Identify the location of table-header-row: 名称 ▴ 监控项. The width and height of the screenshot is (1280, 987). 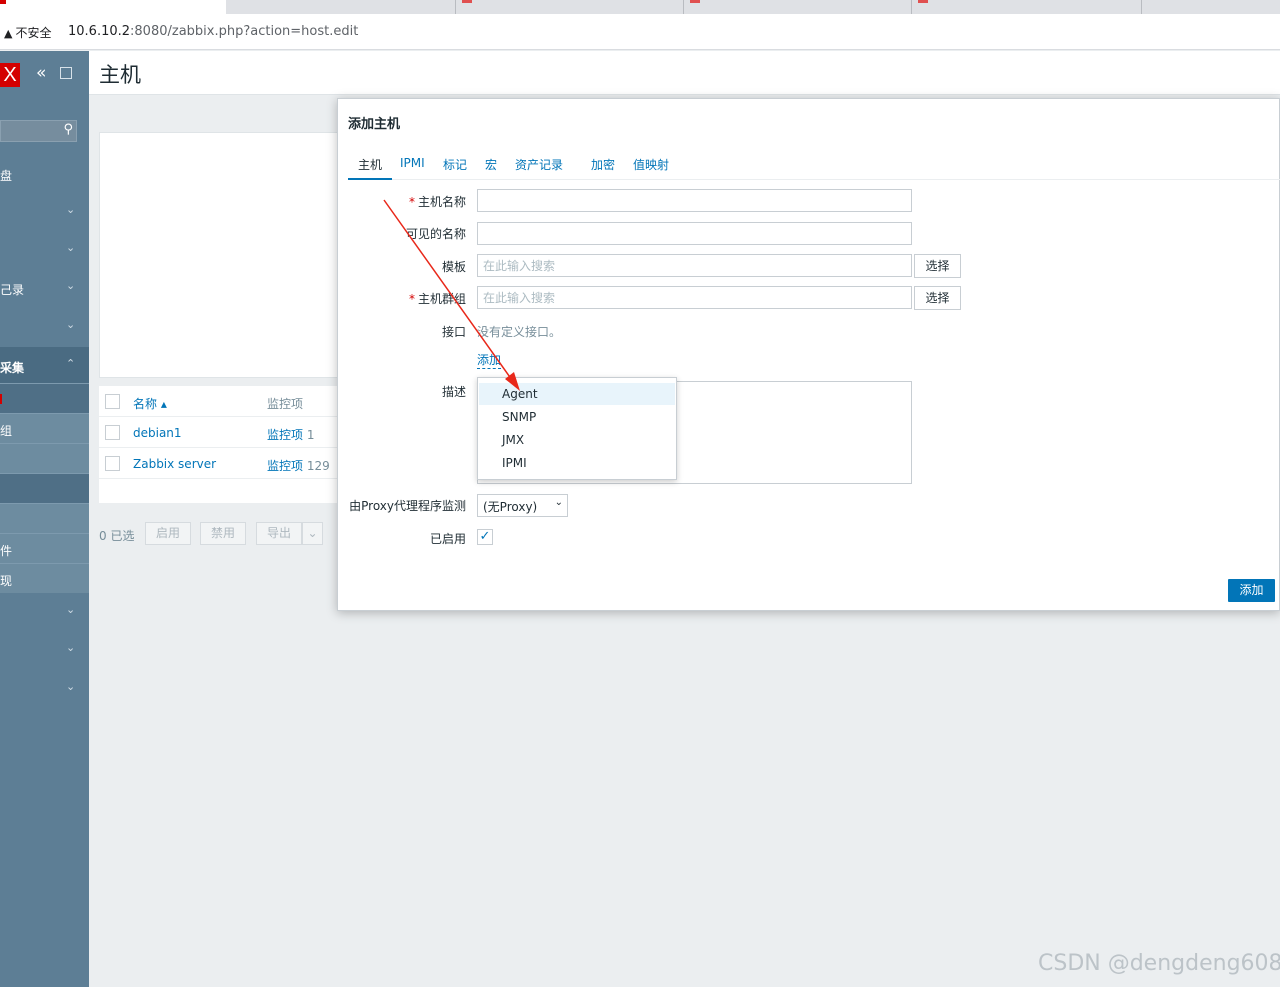
(224, 401).